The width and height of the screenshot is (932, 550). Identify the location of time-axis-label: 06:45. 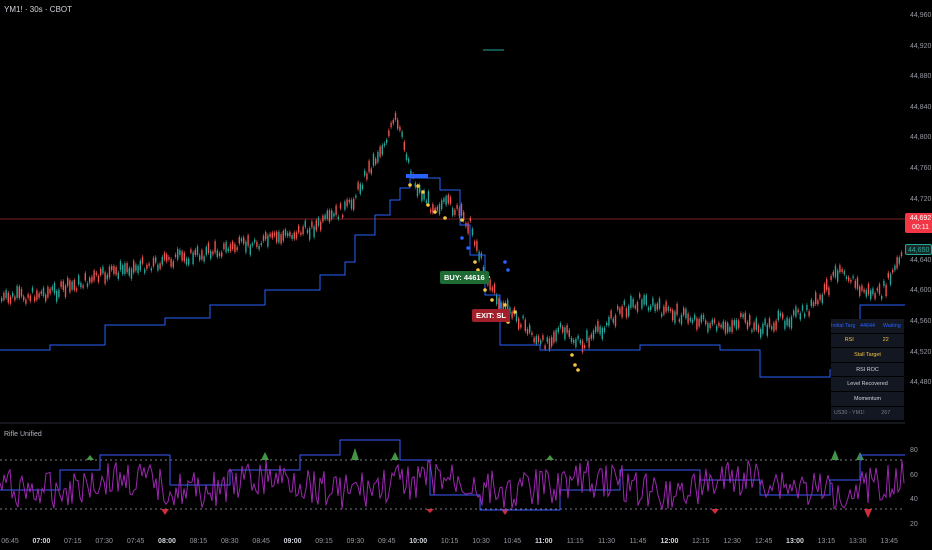
(10, 541).